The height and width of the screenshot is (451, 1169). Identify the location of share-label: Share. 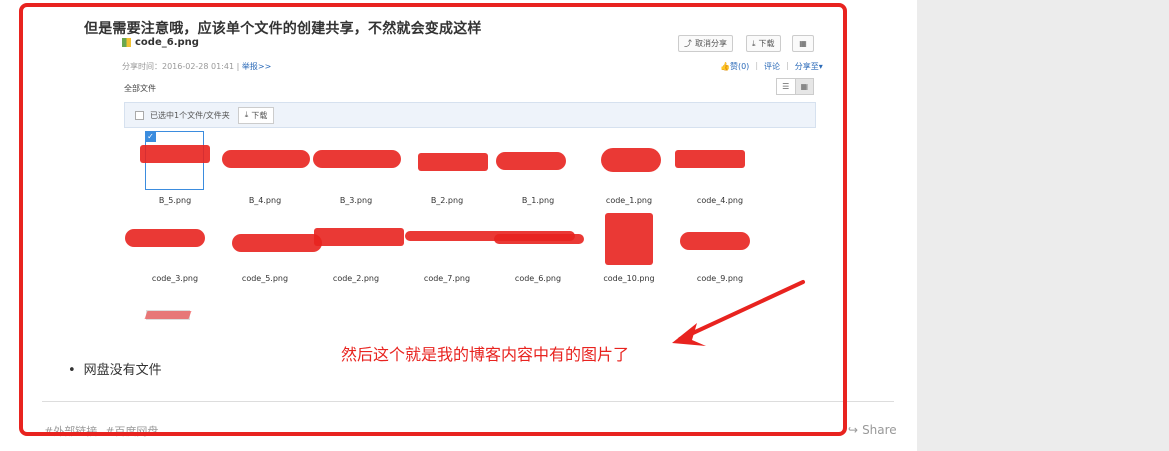
(879, 430).